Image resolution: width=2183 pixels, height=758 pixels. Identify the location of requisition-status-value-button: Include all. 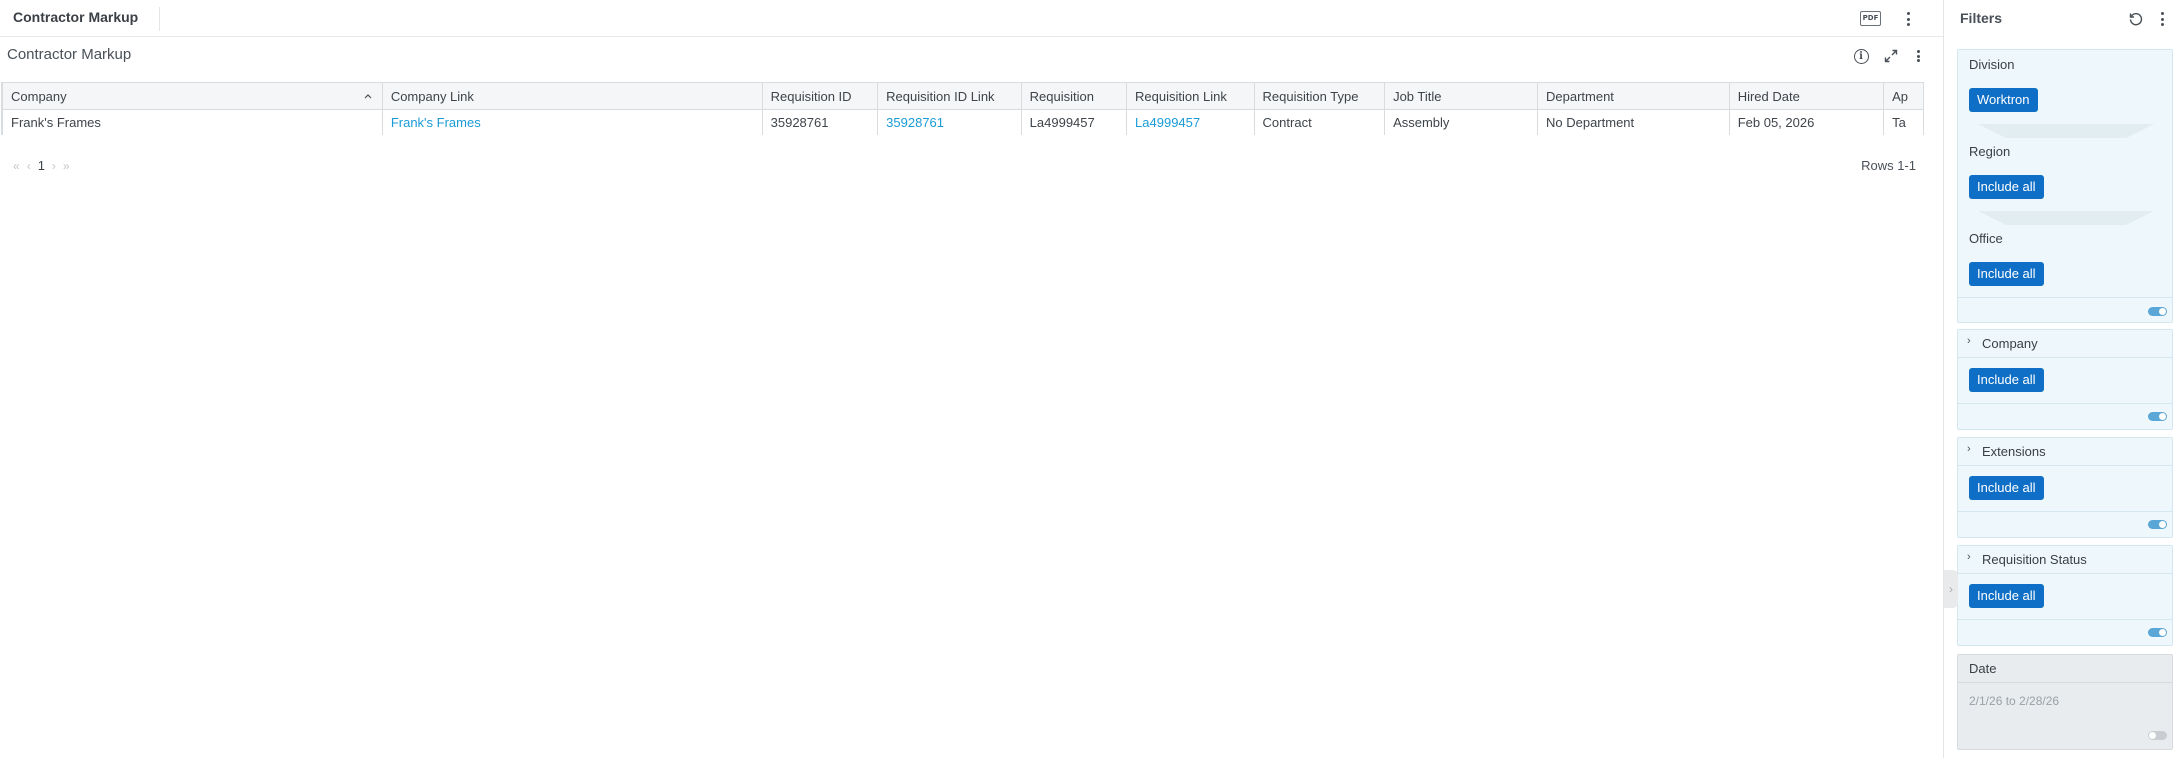
(2006, 596).